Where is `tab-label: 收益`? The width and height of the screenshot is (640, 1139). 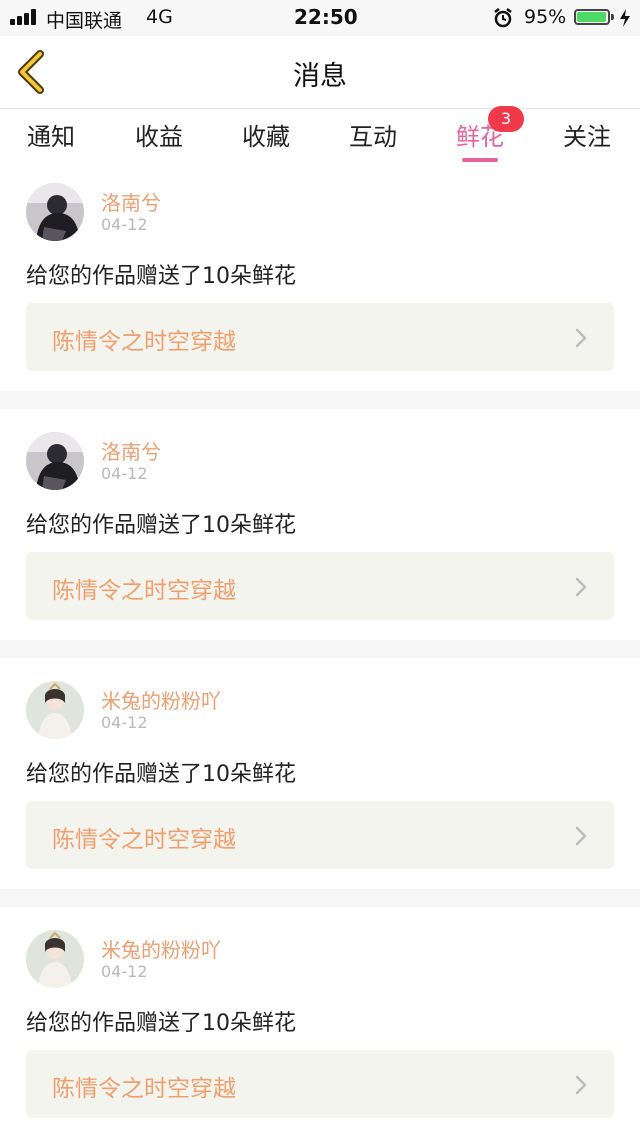 tab-label: 收益 is located at coordinates (159, 137).